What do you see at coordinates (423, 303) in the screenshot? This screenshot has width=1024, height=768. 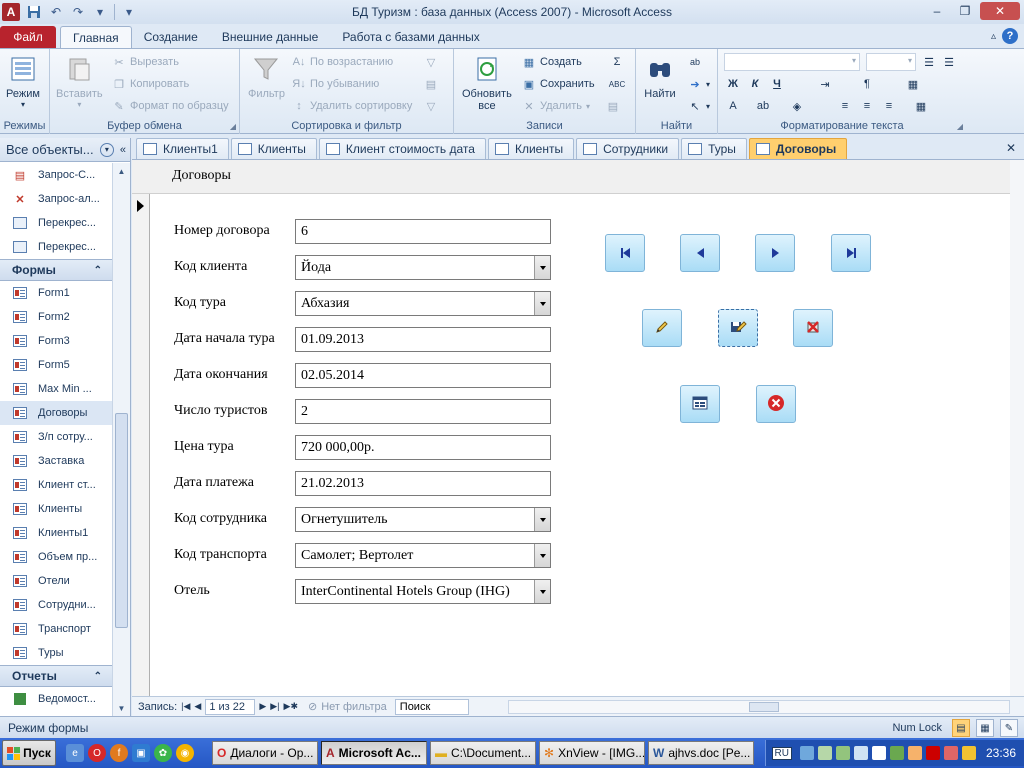 I see `tour-code-combo: Абхазия` at bounding box center [423, 303].